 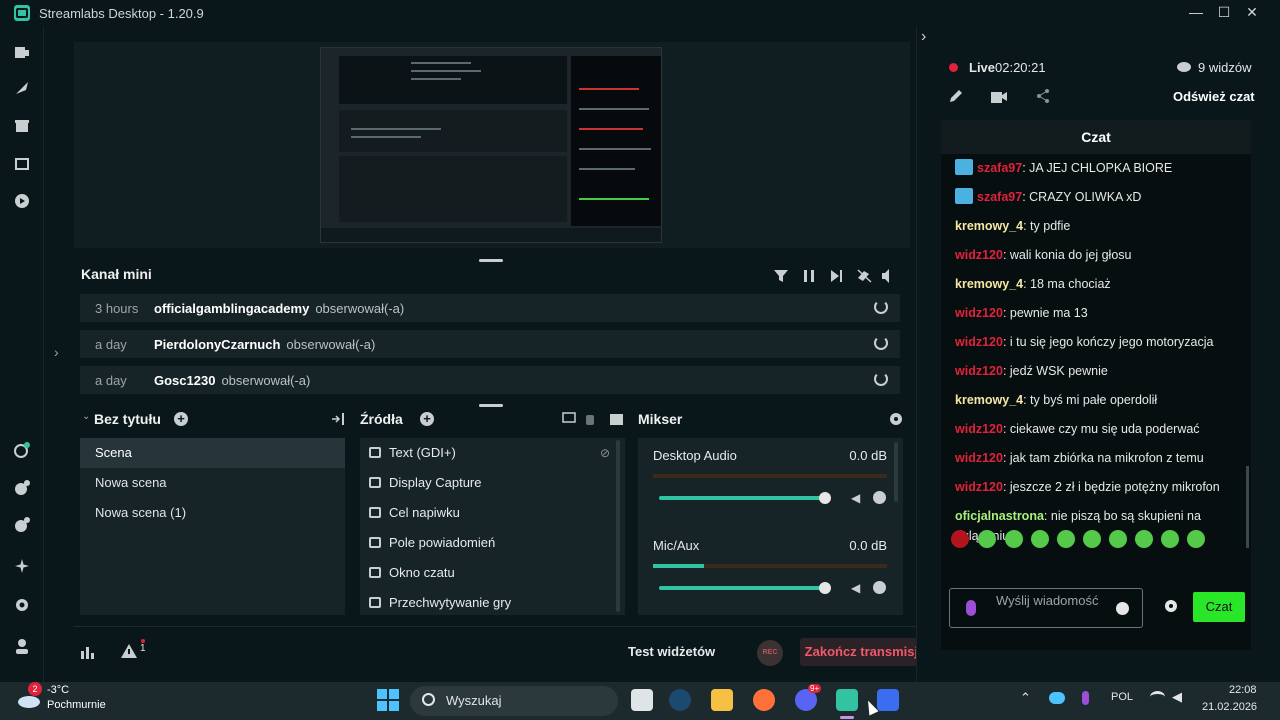 What do you see at coordinates (22, 164) in the screenshot?
I see `overlays-icon` at bounding box center [22, 164].